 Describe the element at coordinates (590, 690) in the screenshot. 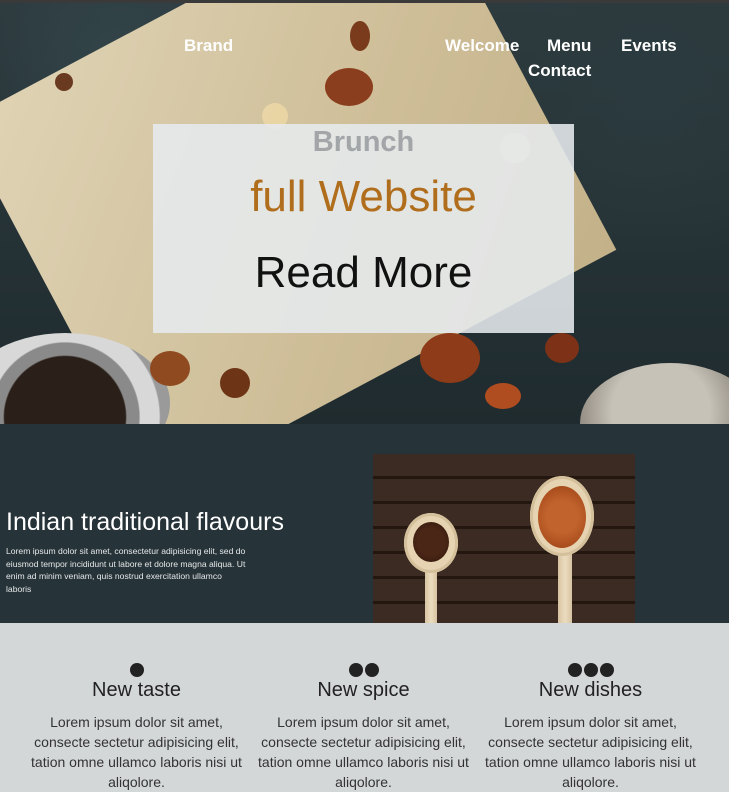

I see `highlight-title: New dishes` at that location.